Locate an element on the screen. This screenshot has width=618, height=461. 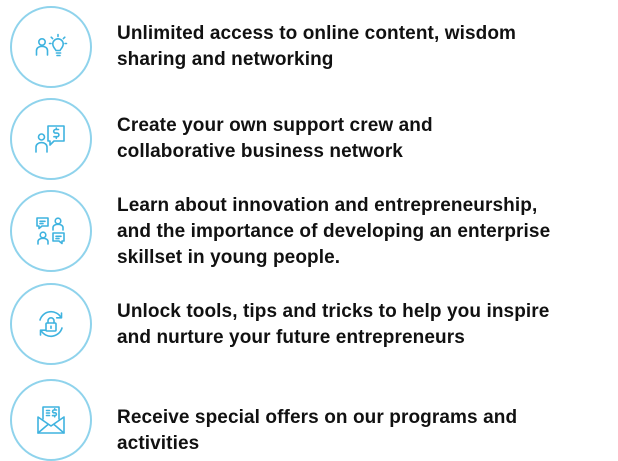
benefit-line: and nurture your future entrepreneurs is located at coordinates (291, 337).